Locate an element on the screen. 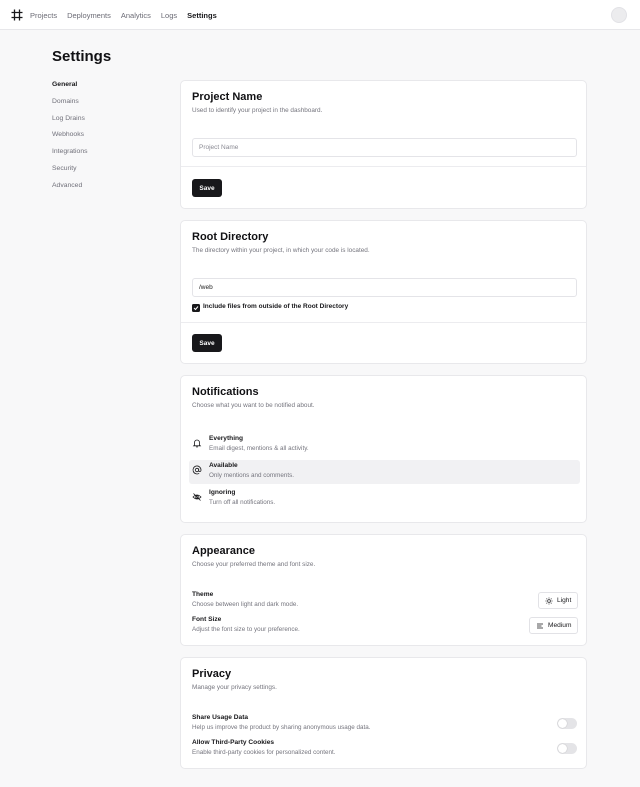 This screenshot has width=640, height=787. nav-link-projects: Projects is located at coordinates (43, 15).